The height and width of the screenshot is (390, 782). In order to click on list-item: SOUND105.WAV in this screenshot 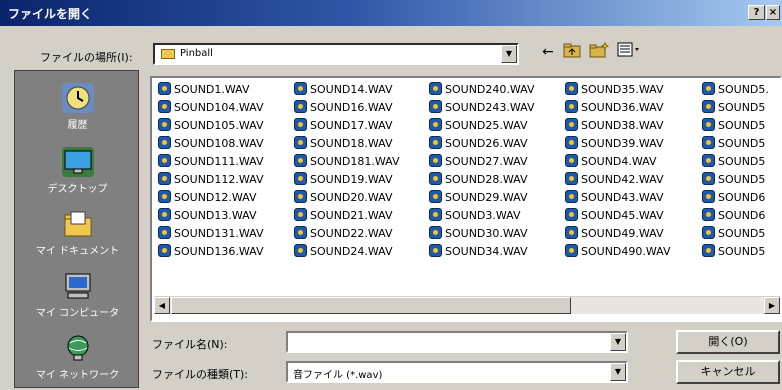, I will do `click(211, 126)`.